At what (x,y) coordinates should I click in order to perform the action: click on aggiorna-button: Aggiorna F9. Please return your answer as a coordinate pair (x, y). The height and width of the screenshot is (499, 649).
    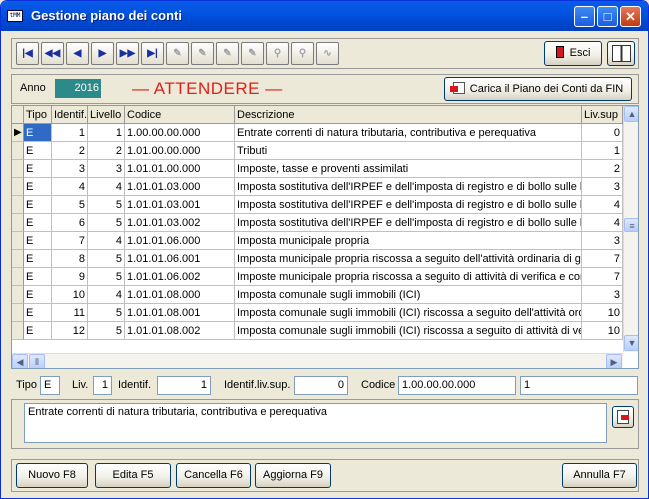
    Looking at the image, I should click on (293, 475).